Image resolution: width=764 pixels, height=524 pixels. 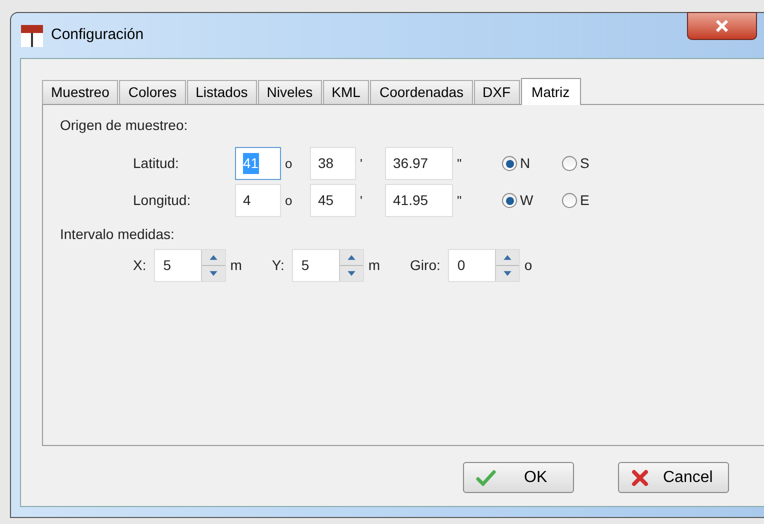 I want to click on input-field: 45, so click(x=333, y=200).